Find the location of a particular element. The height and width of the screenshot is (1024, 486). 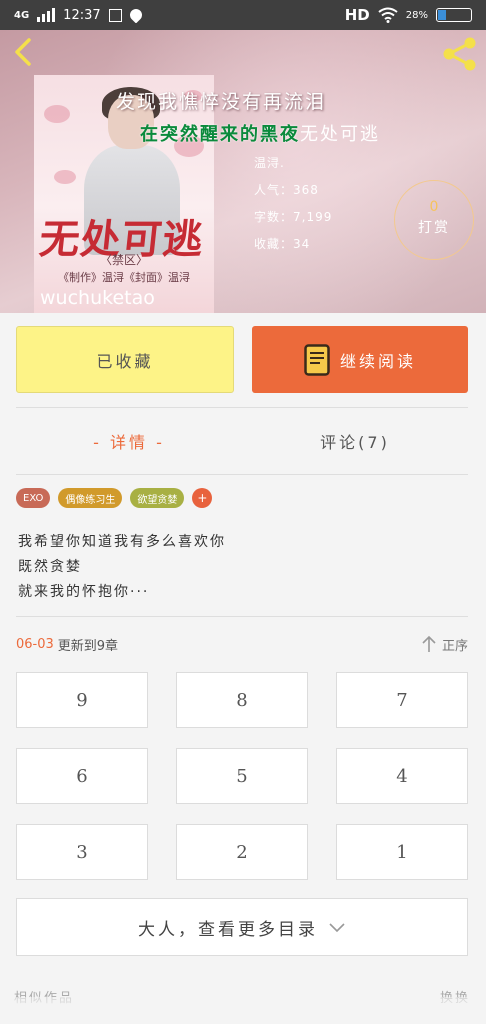

screenshot-icon is located at coordinates (115, 15).